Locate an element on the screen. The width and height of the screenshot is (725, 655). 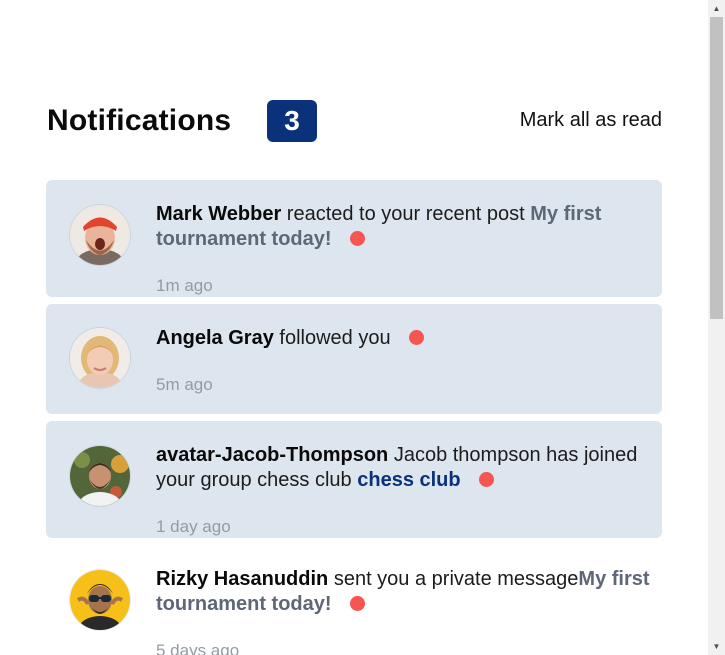
notification-time: 1 day ago is located at coordinates (193, 526).